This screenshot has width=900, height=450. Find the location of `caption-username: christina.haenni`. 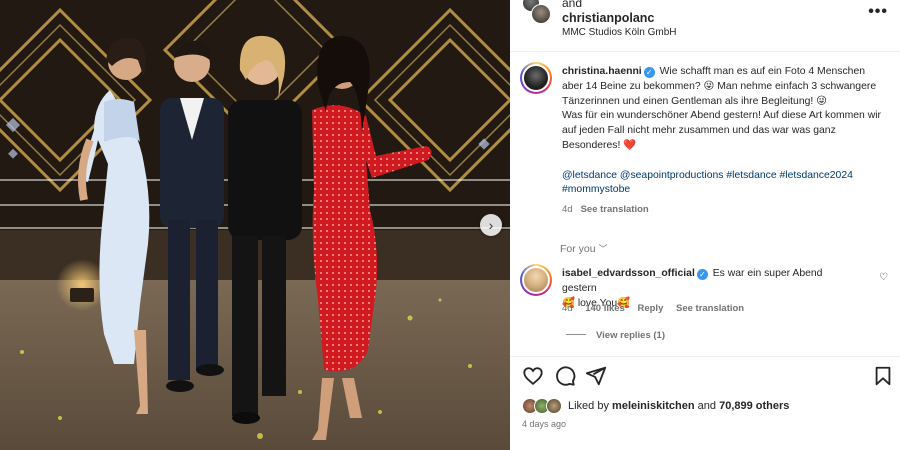

caption-username: christina.haenni is located at coordinates (602, 71).